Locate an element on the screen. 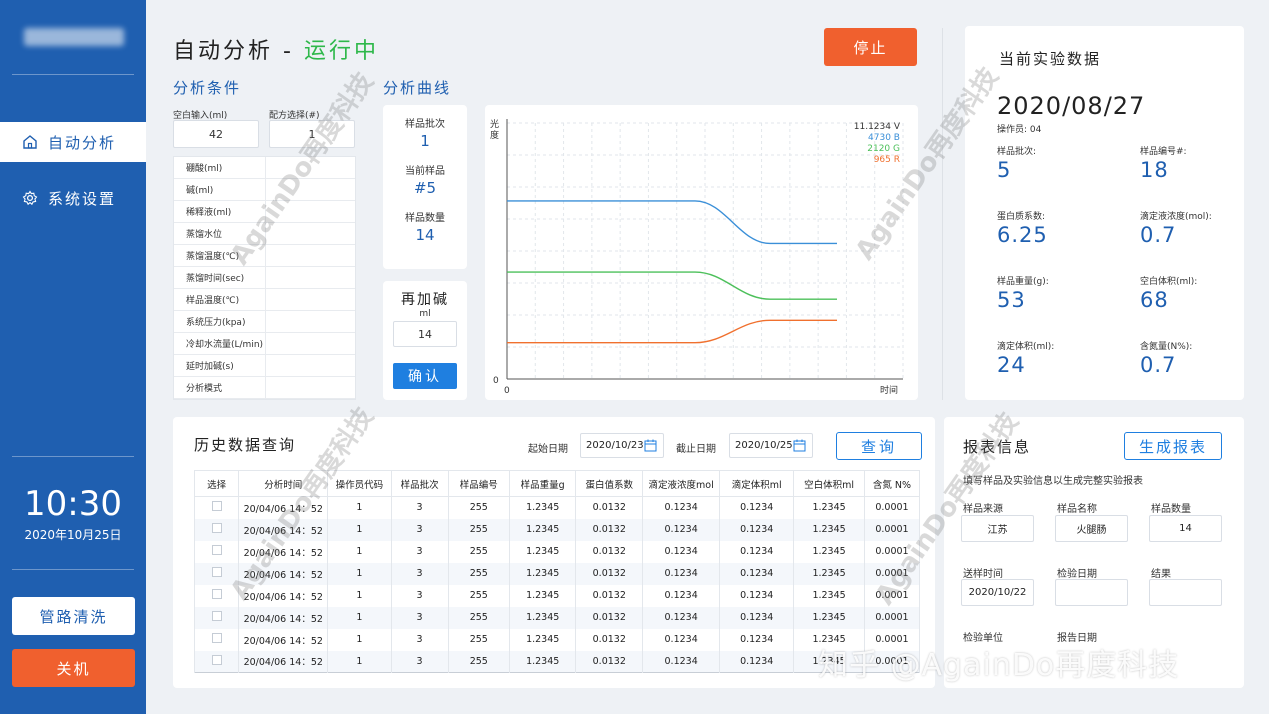 Image resolution: width=1269 pixels, height=714 pixels. sidebar: 自动分析 系统设置 10:30 2020年10月25日 管路清洗 关机 is located at coordinates (73, 357).